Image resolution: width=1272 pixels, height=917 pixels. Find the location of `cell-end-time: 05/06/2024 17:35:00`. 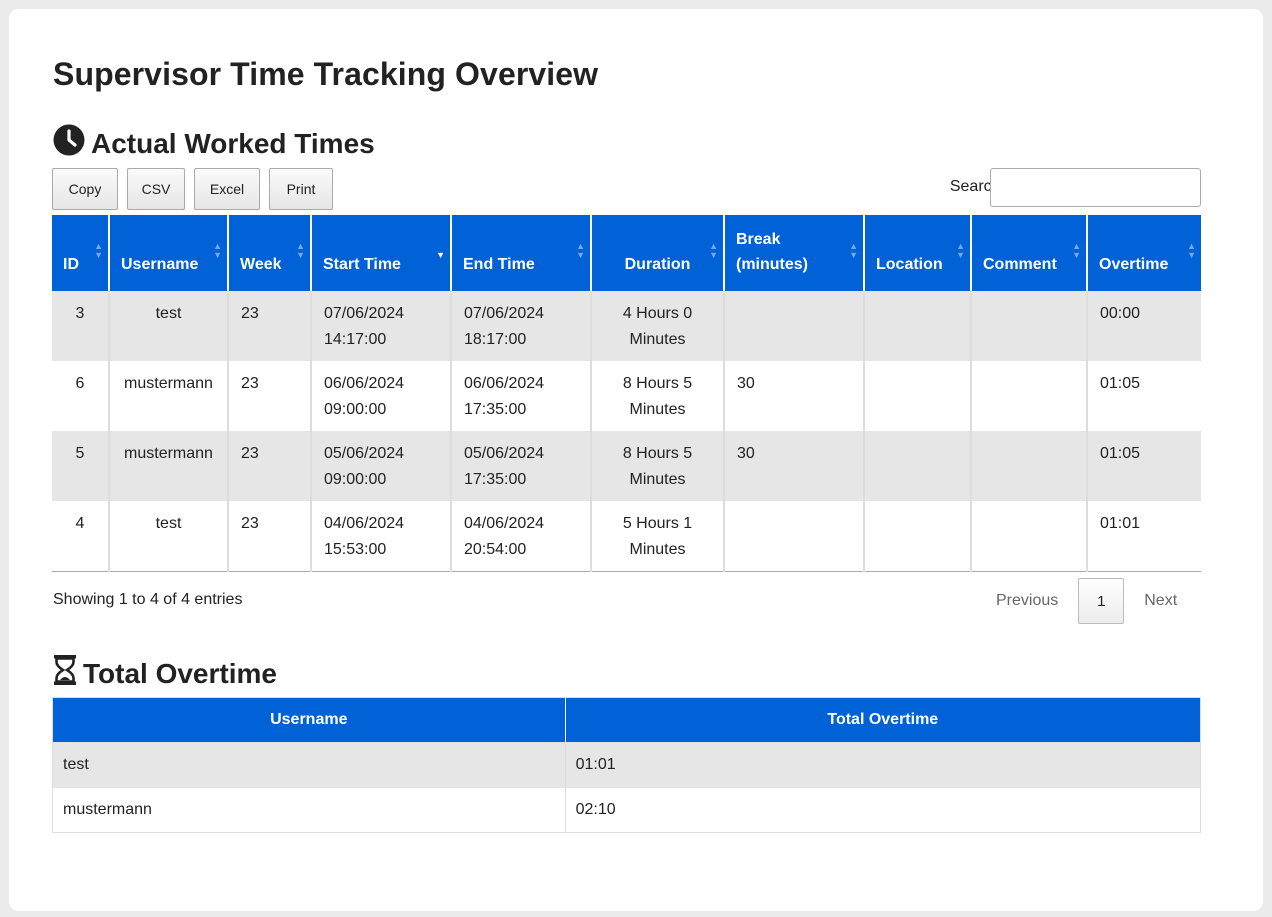

cell-end-time: 05/06/2024 17:35:00 is located at coordinates (521, 466).